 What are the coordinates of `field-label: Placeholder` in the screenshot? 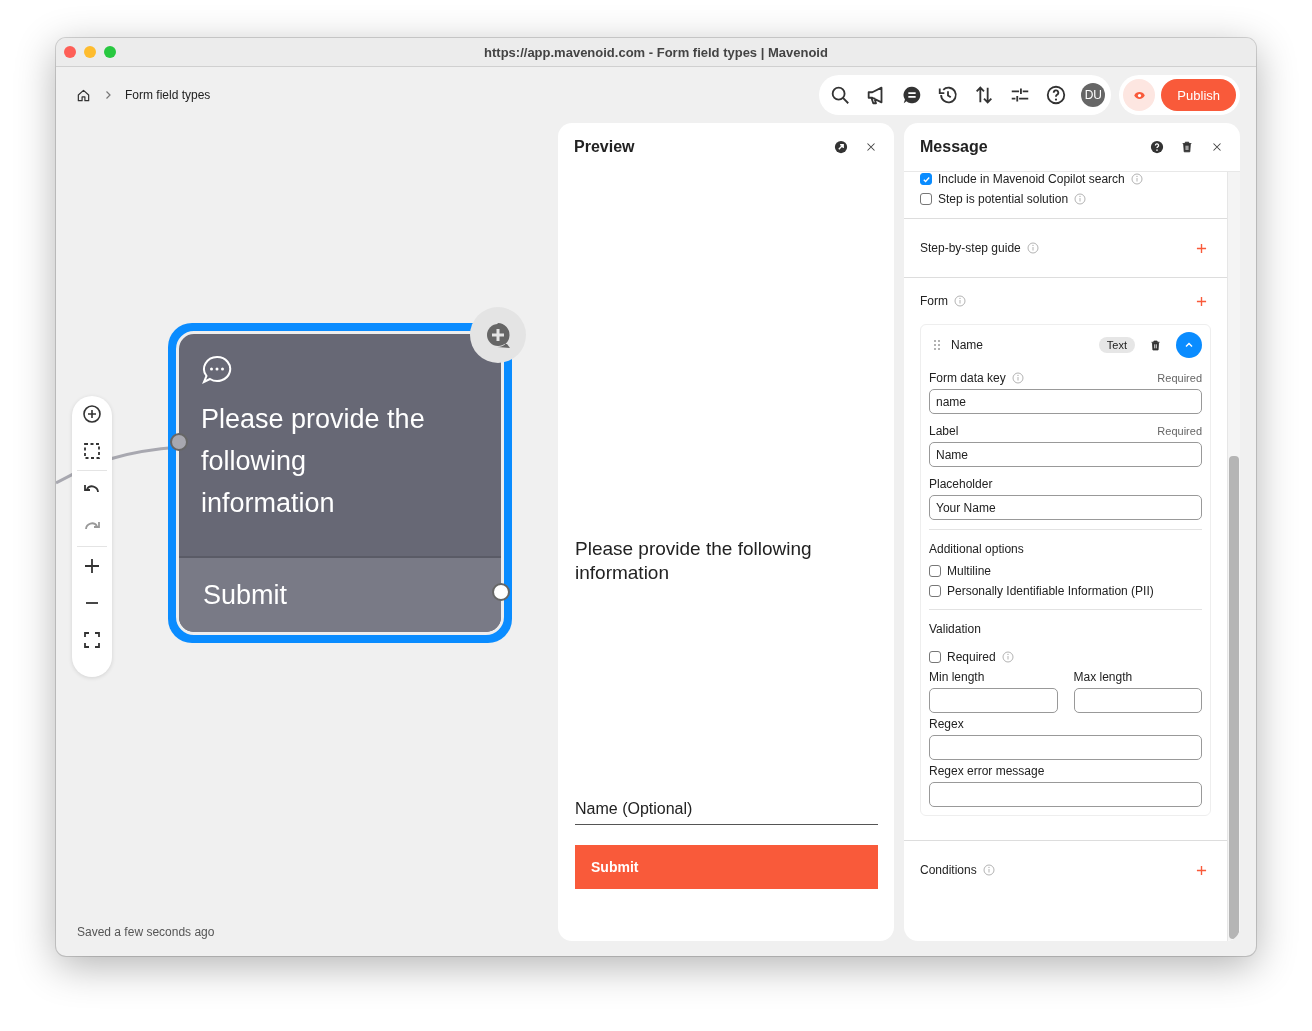 It's located at (961, 484).